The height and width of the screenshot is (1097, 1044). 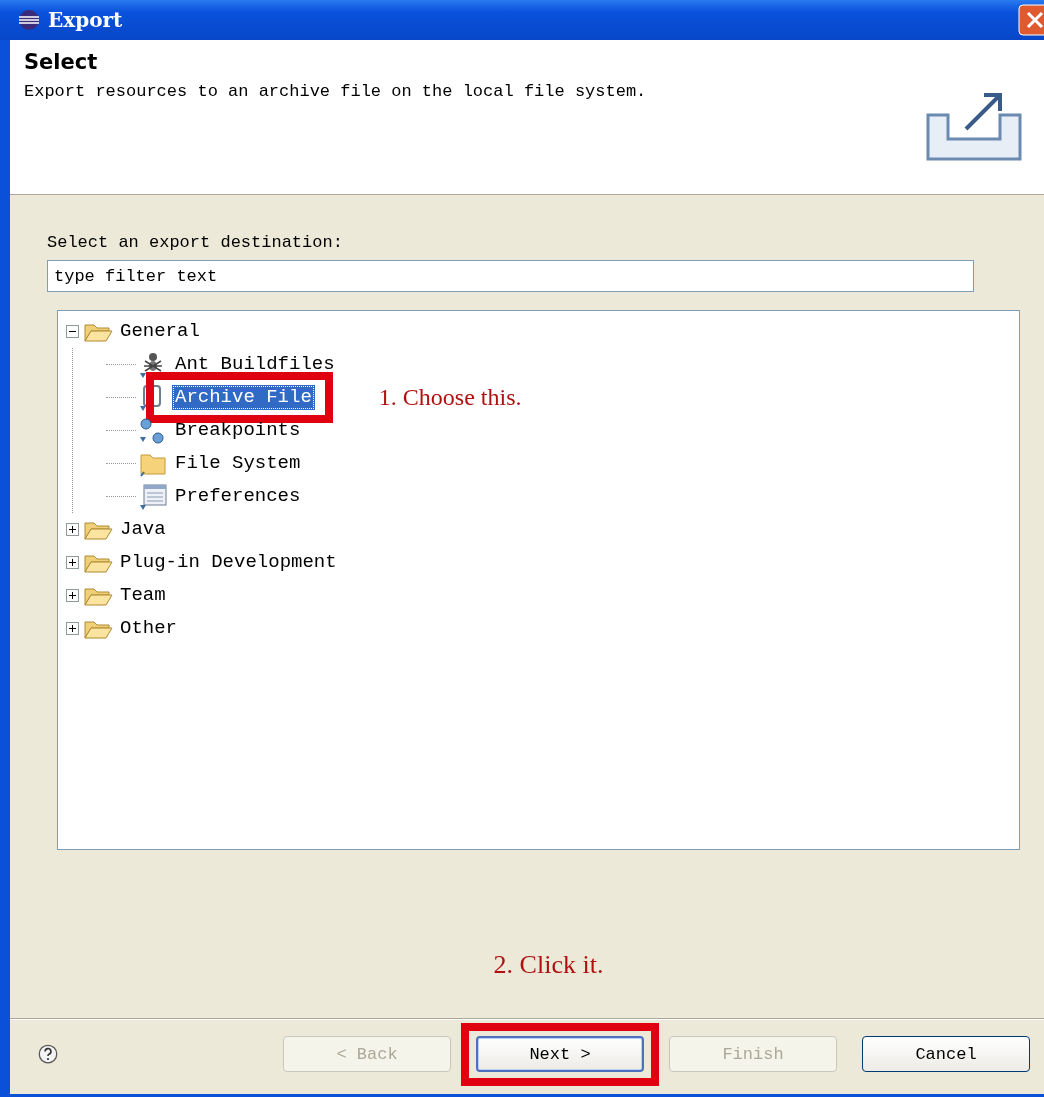 I want to click on dialog-button: Next >, so click(x=560, y=1054).